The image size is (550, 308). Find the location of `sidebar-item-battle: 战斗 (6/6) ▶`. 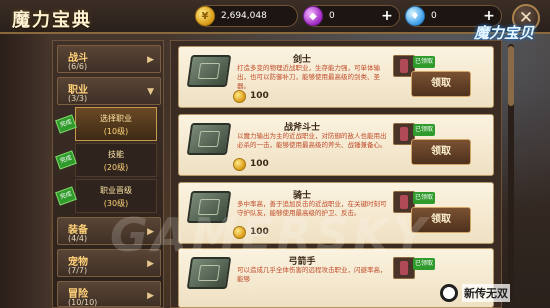

sidebar-item-battle: 战斗 (6/6) ▶ is located at coordinates (109, 59).